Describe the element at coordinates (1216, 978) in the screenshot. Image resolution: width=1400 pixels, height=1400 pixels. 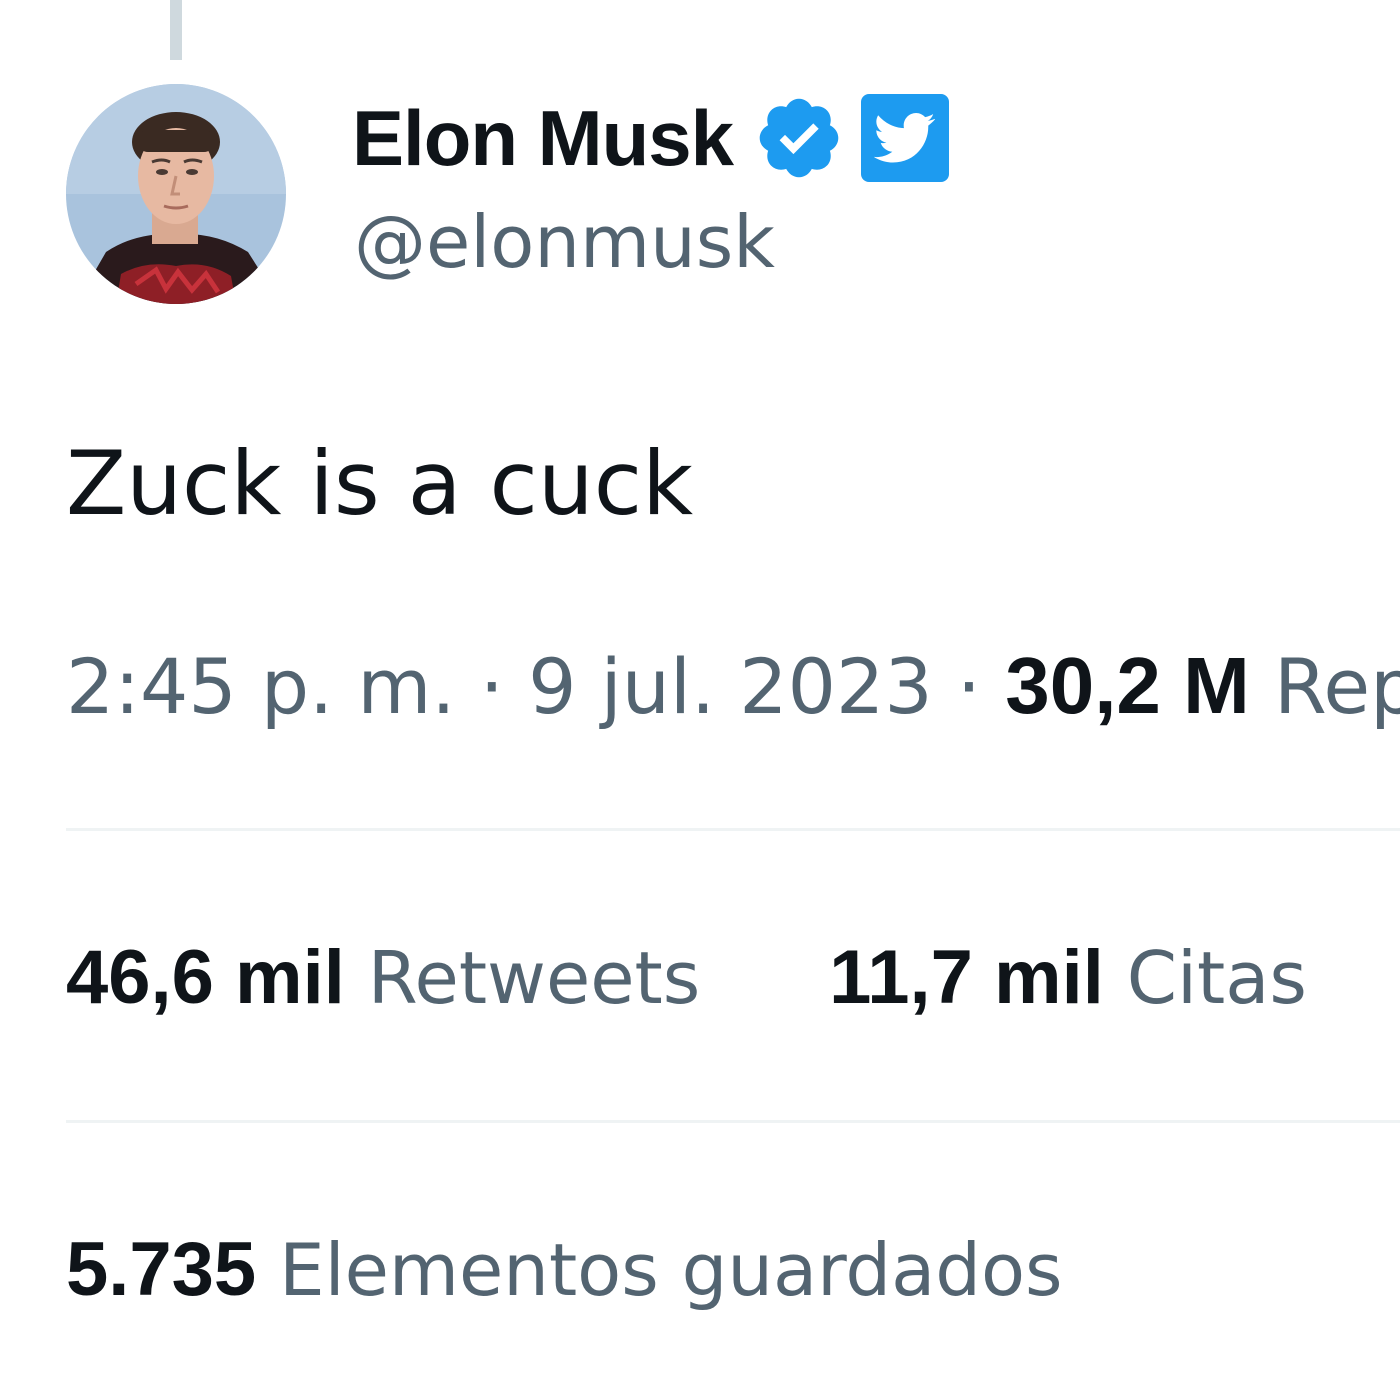
I see `quotes-label: Citas` at that location.